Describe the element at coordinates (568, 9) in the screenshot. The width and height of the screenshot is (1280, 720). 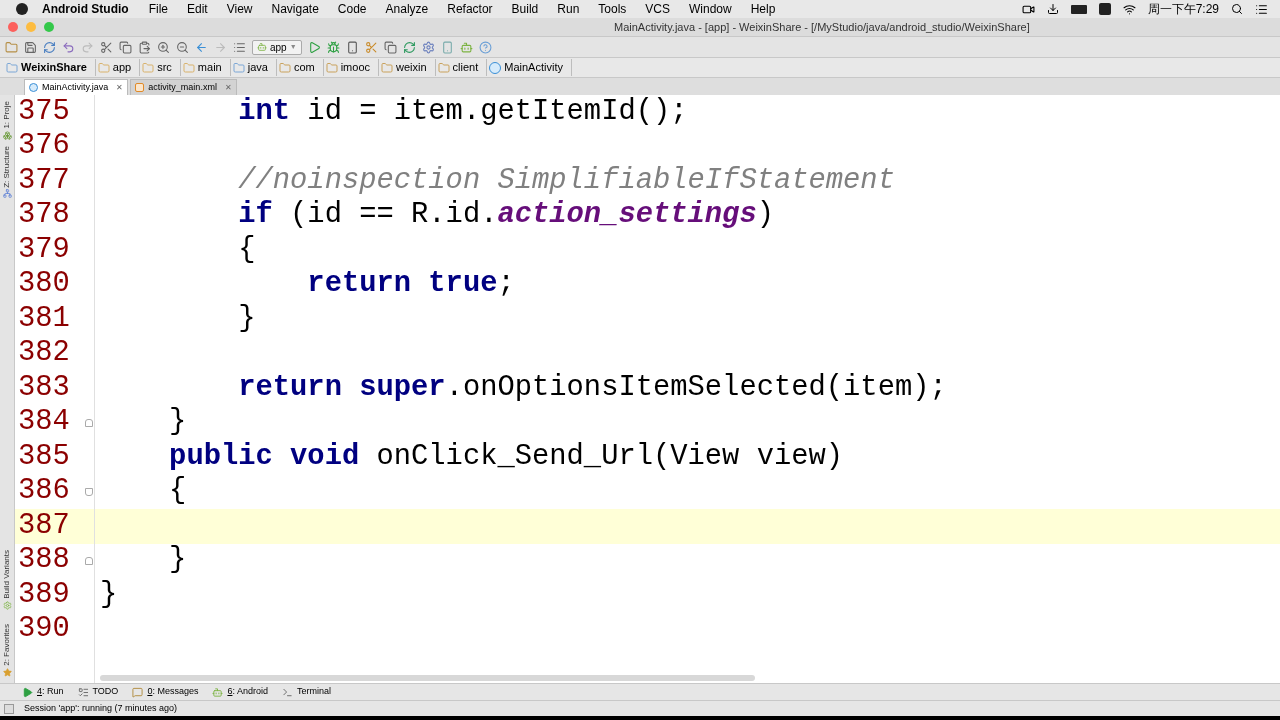
I see `menu-item: Run` at that location.